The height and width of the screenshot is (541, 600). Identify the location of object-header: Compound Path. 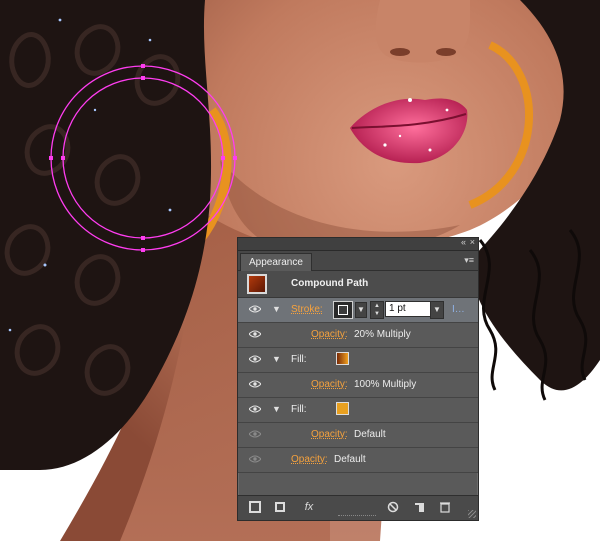
(358, 284).